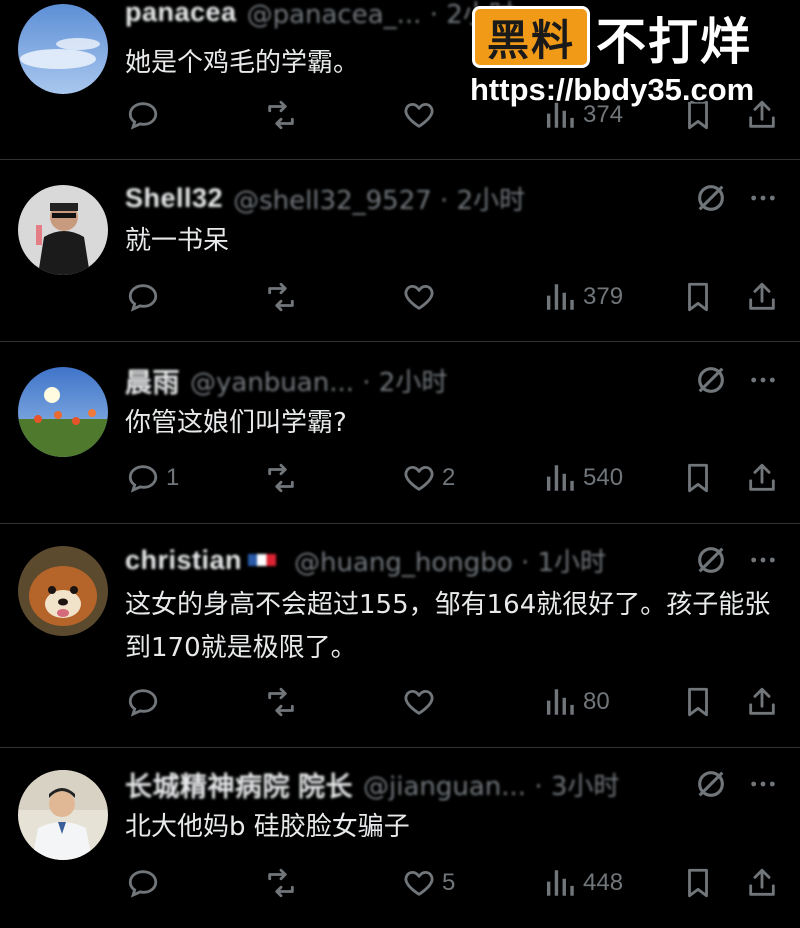 The height and width of the screenshot is (928, 800). I want to click on watermark: 黑料 不打烊 https://bbdy35.com, so click(635, 56).